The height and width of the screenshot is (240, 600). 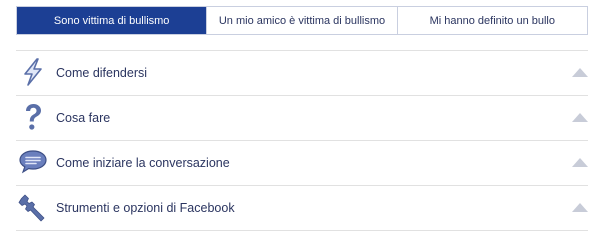 I want to click on lightning-icon, so click(x=33, y=72).